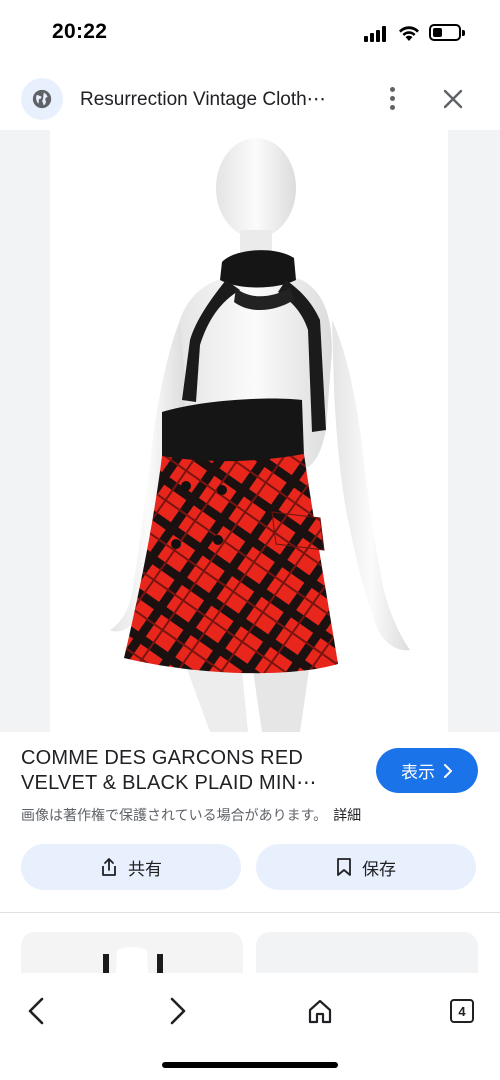  Describe the element at coordinates (418, 772) in the screenshot. I see `visit-button-label: 表示` at that location.